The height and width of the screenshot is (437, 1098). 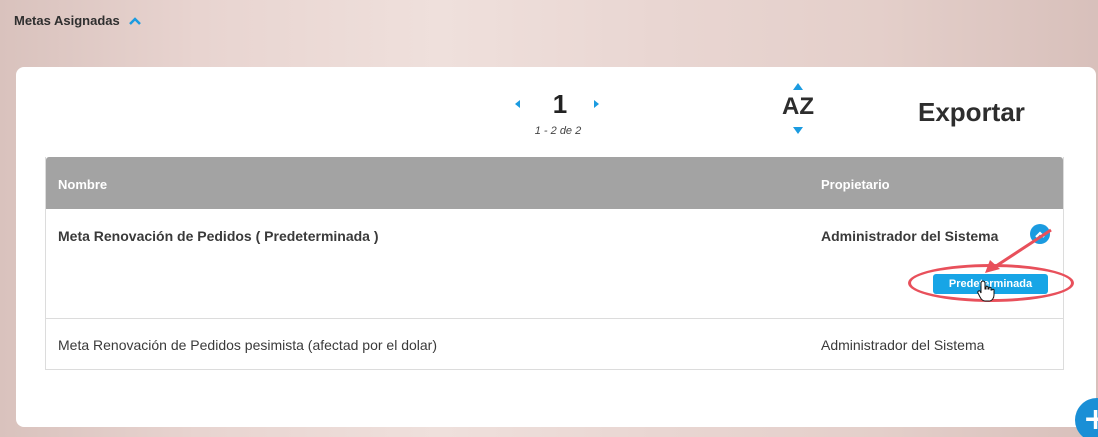 What do you see at coordinates (986, 291) in the screenshot?
I see `hand-cursor-icon` at bounding box center [986, 291].